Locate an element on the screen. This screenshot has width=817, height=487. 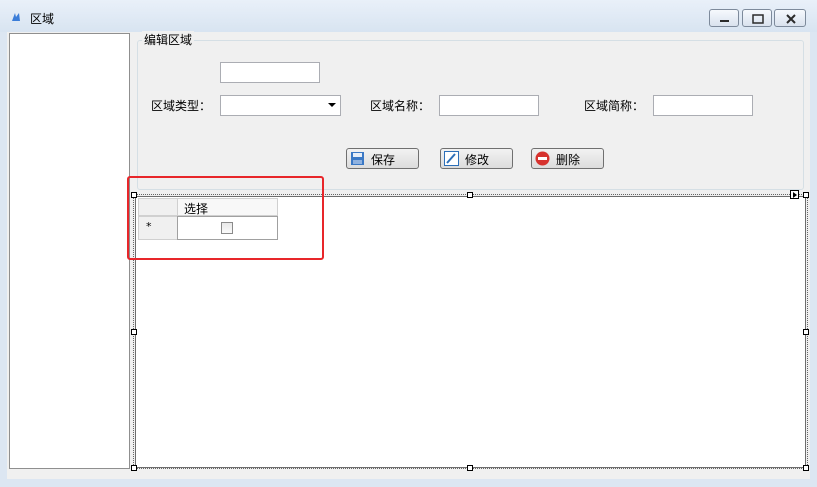
save-button: 保存 is located at coordinates (382, 158).